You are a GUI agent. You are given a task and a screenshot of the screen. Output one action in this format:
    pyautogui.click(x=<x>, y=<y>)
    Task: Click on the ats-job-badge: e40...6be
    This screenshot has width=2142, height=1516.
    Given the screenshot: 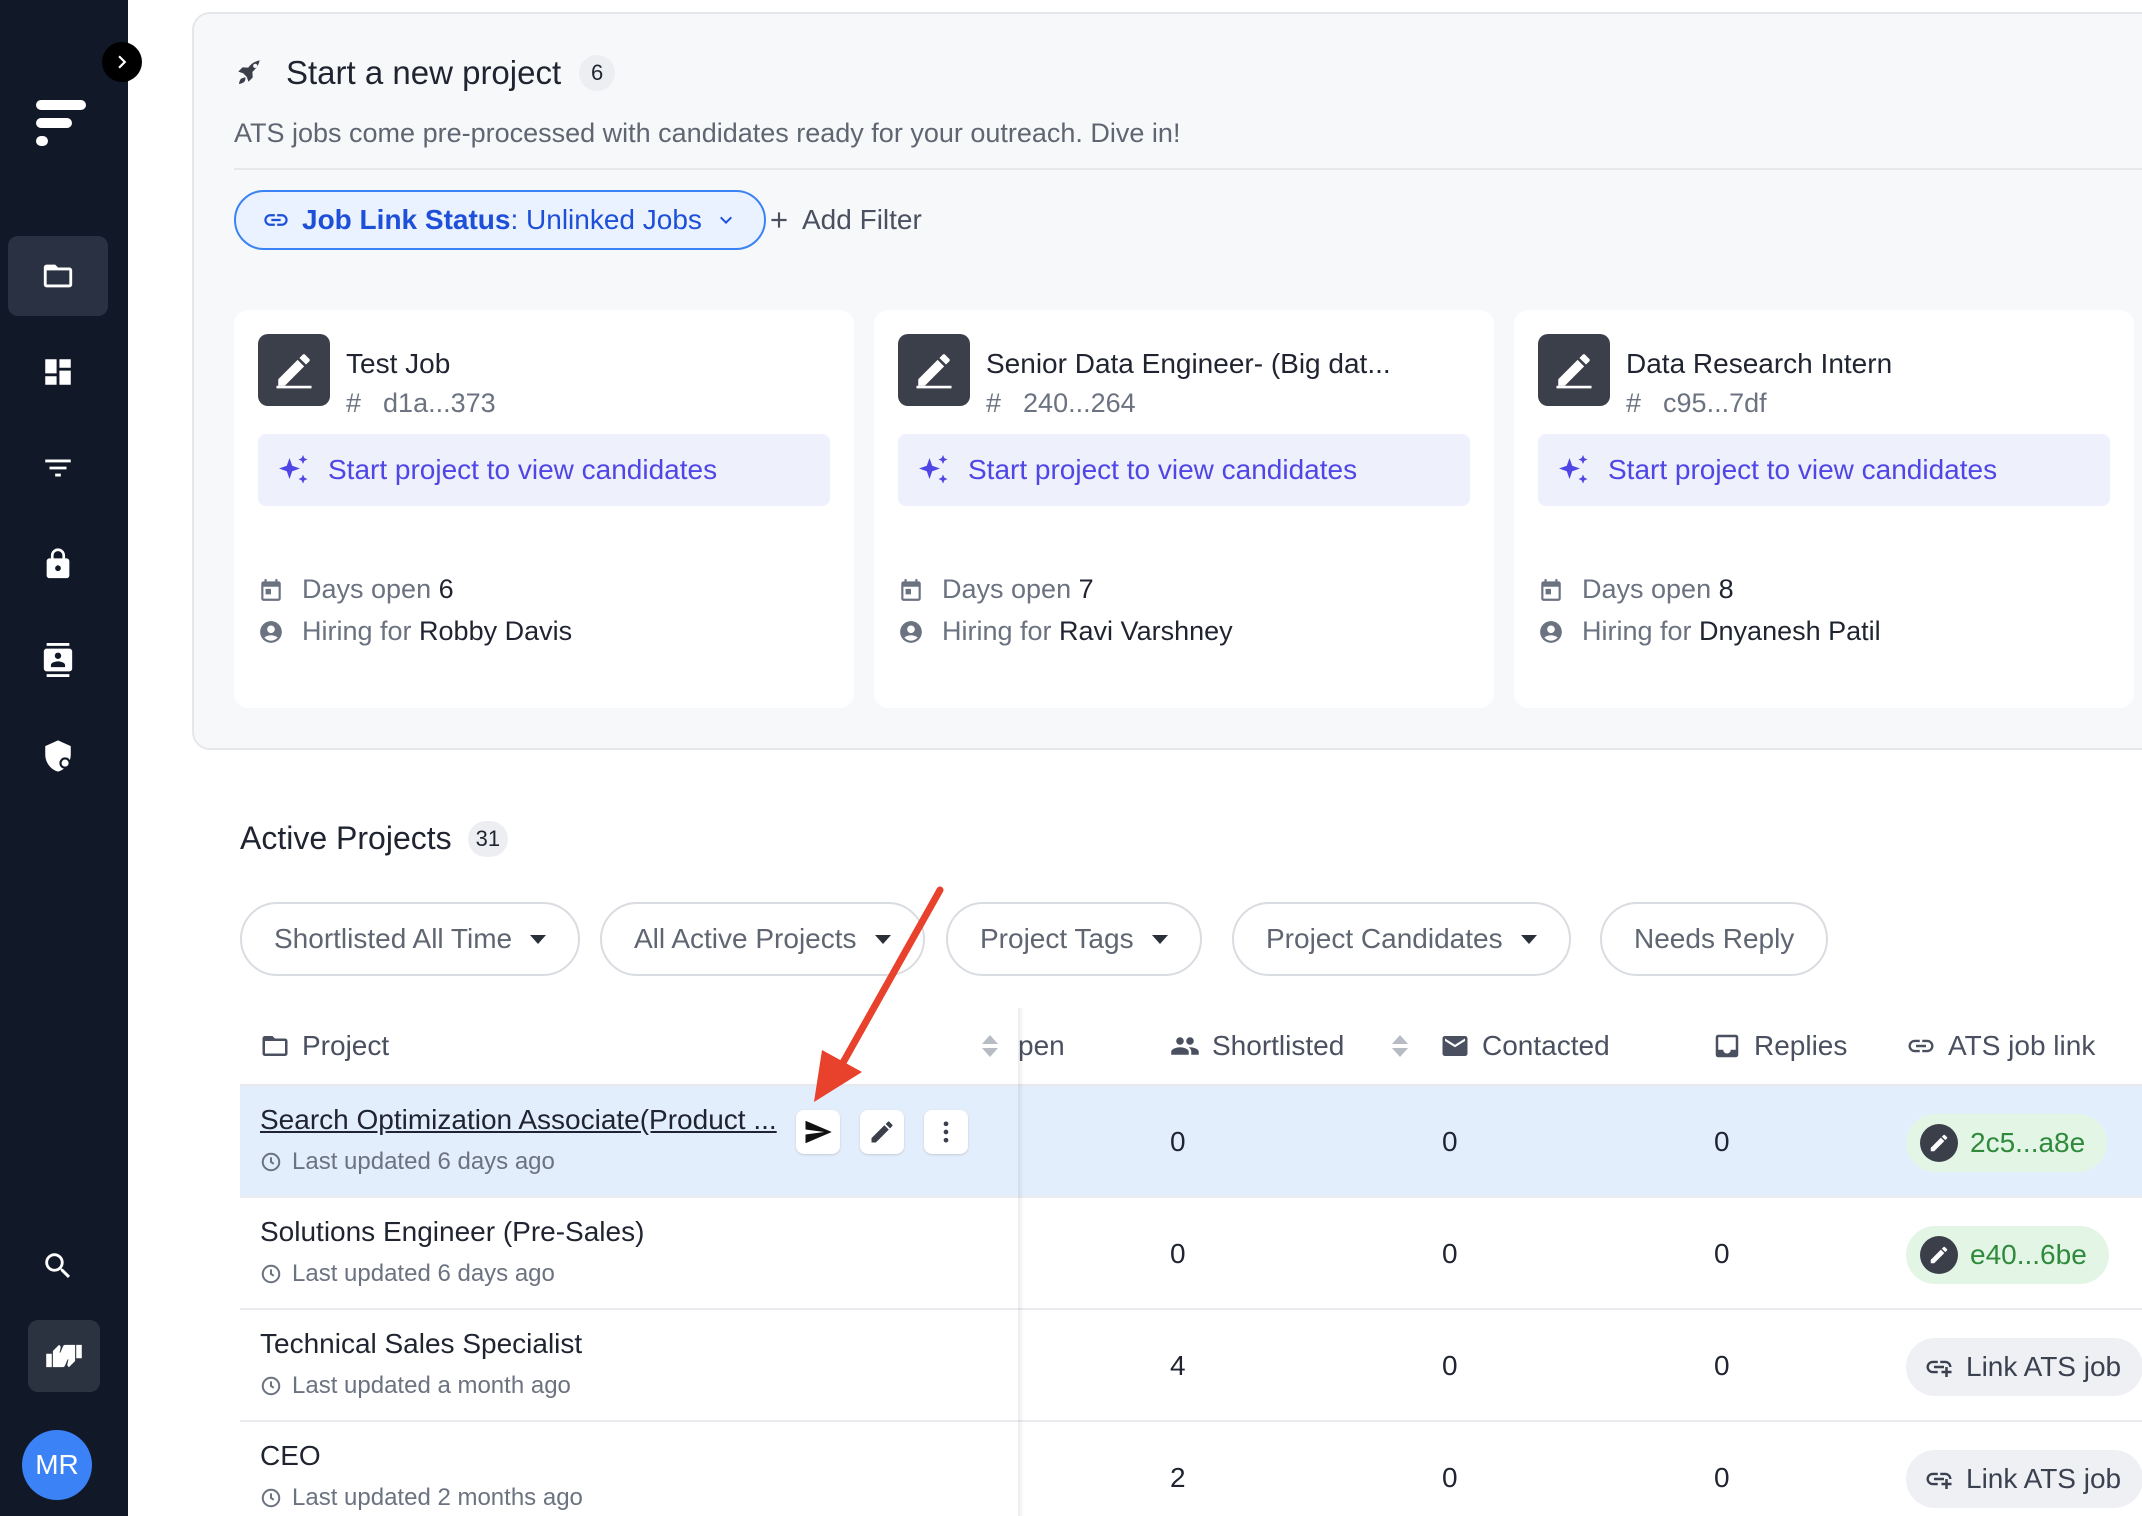 What is the action you would take?
    pyautogui.click(x=2007, y=1255)
    